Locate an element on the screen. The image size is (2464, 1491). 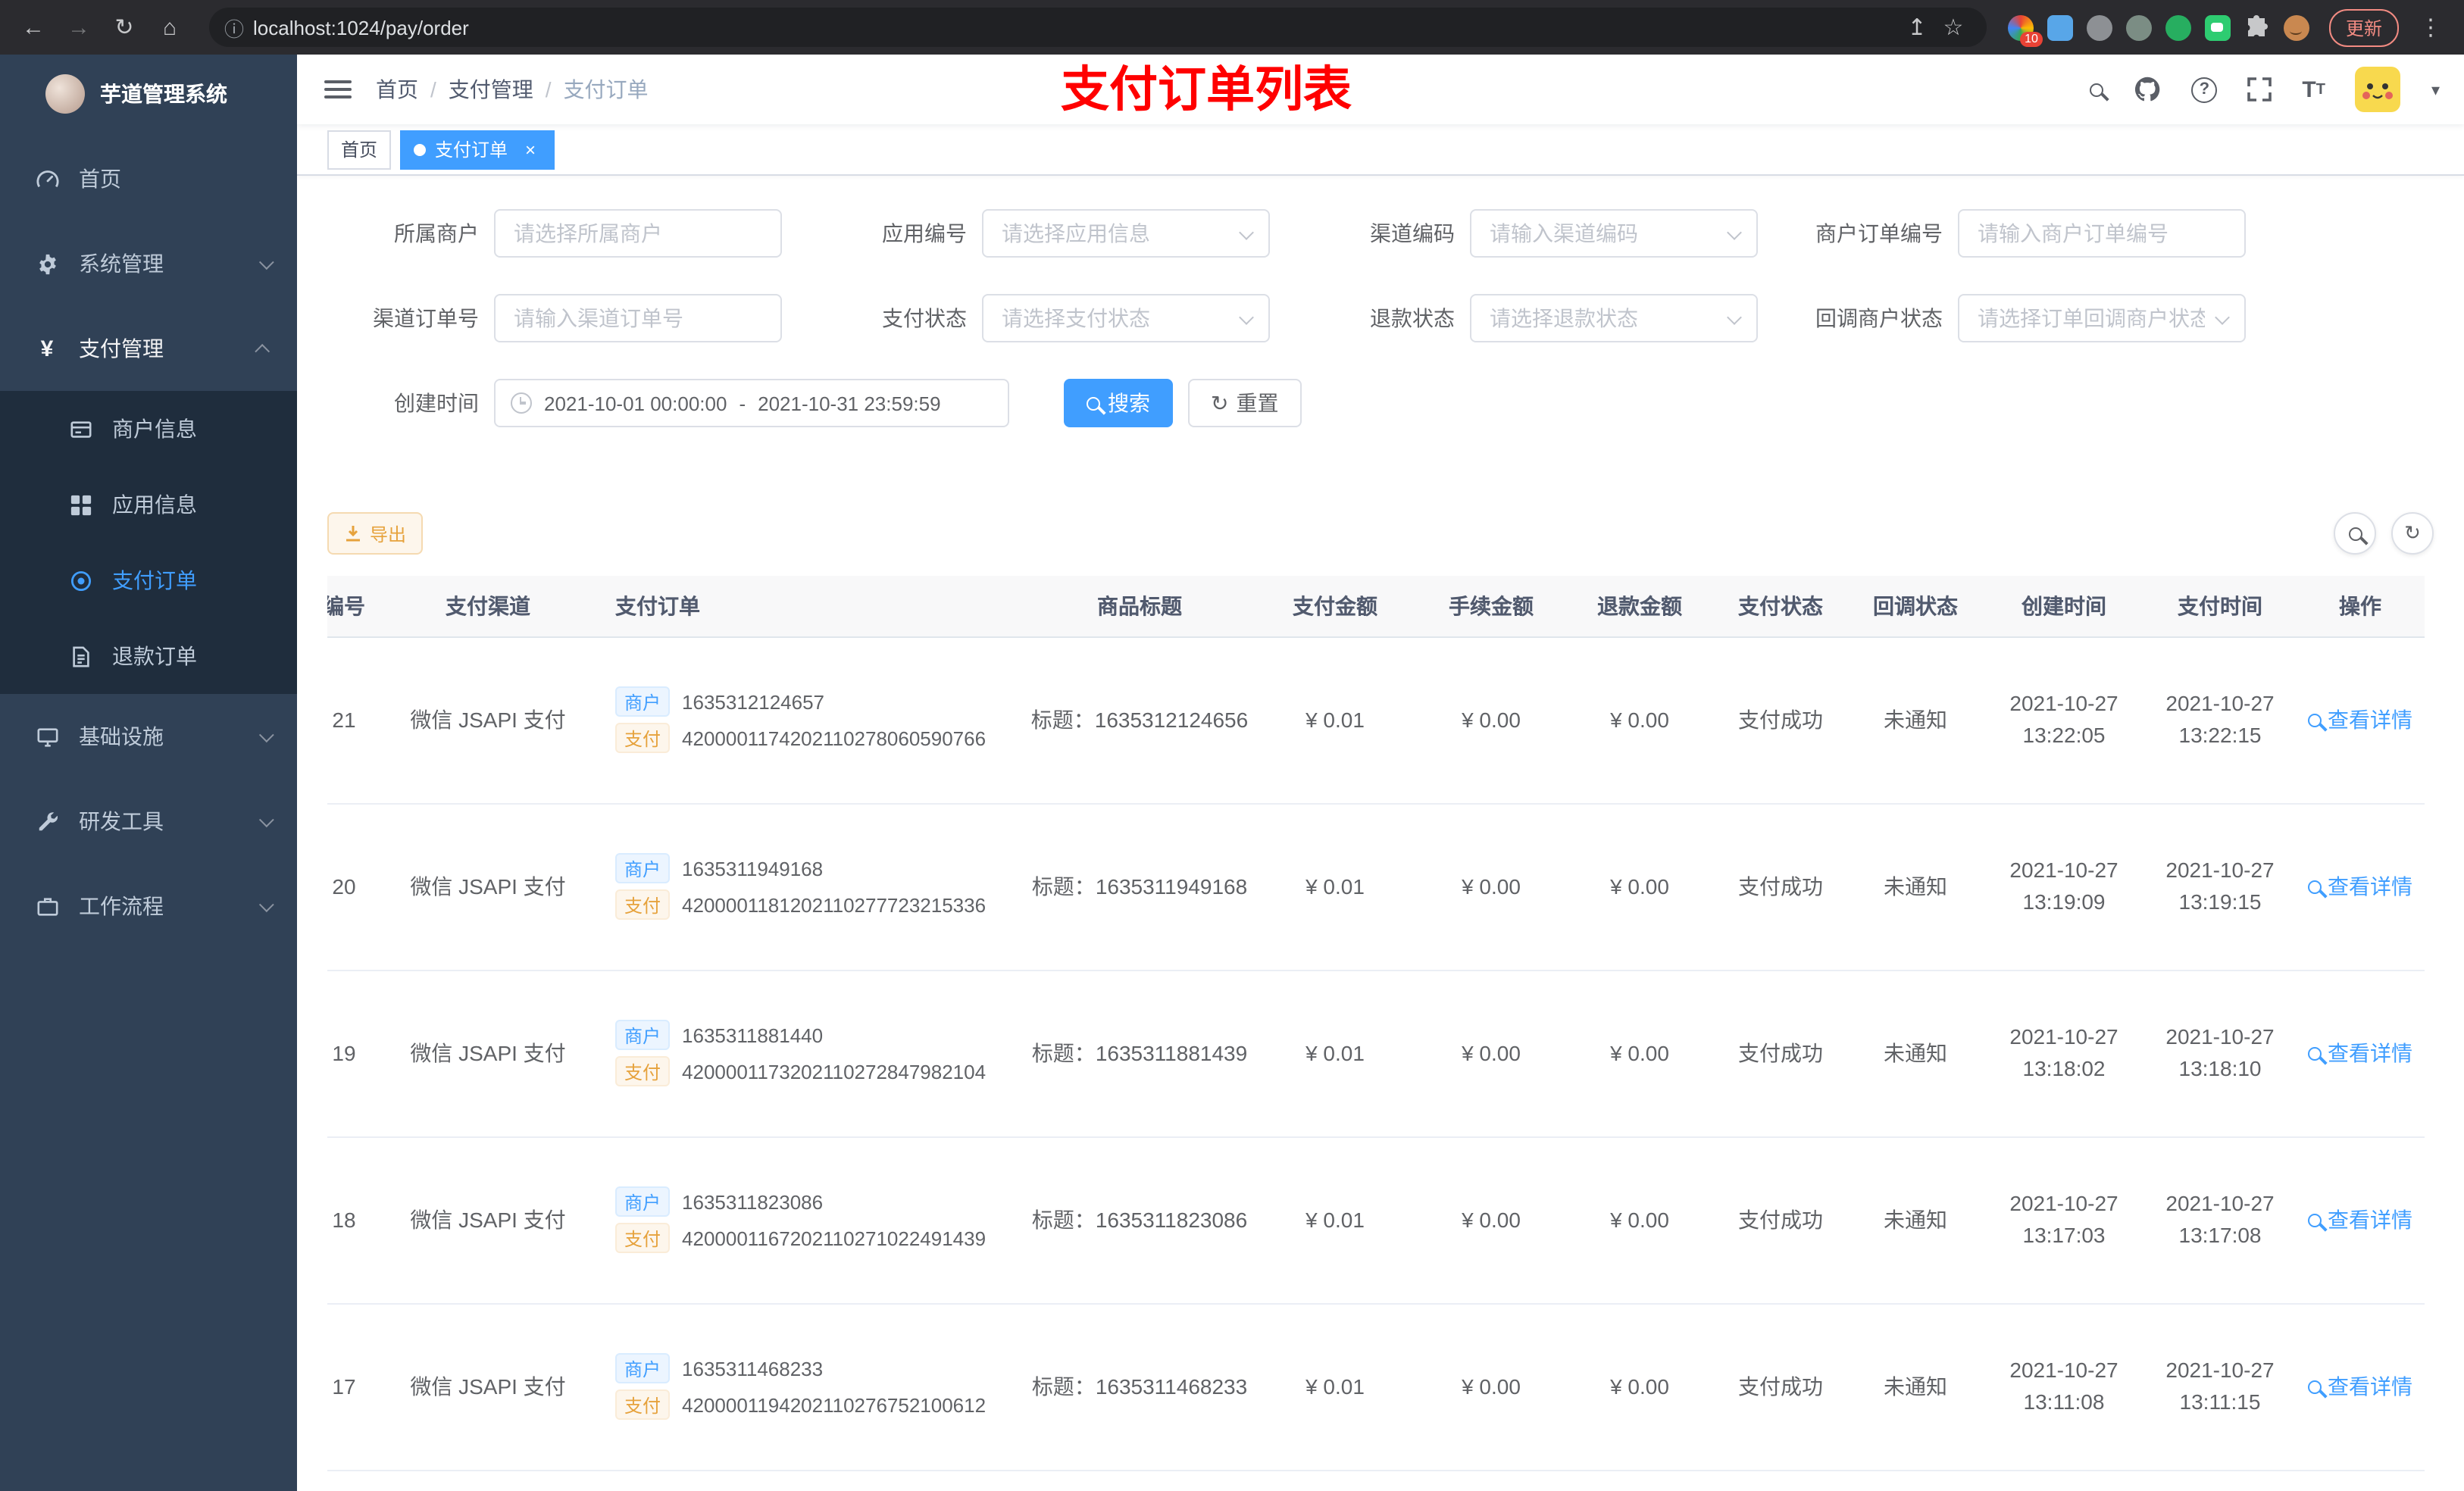
pay-order-no: 4200001173202110272847982104 is located at coordinates (834, 1071).